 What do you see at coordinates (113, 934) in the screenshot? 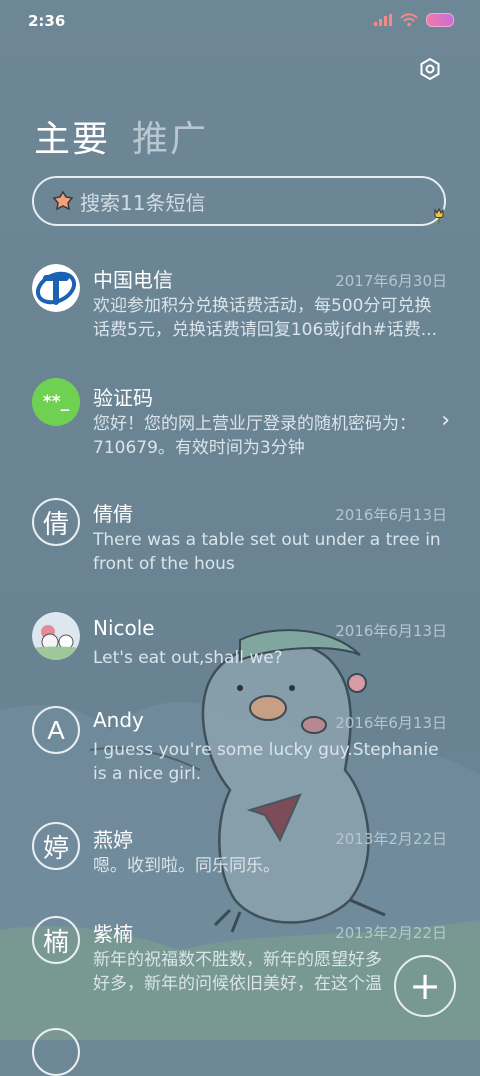
I see `contact-name: 紫楠` at bounding box center [113, 934].